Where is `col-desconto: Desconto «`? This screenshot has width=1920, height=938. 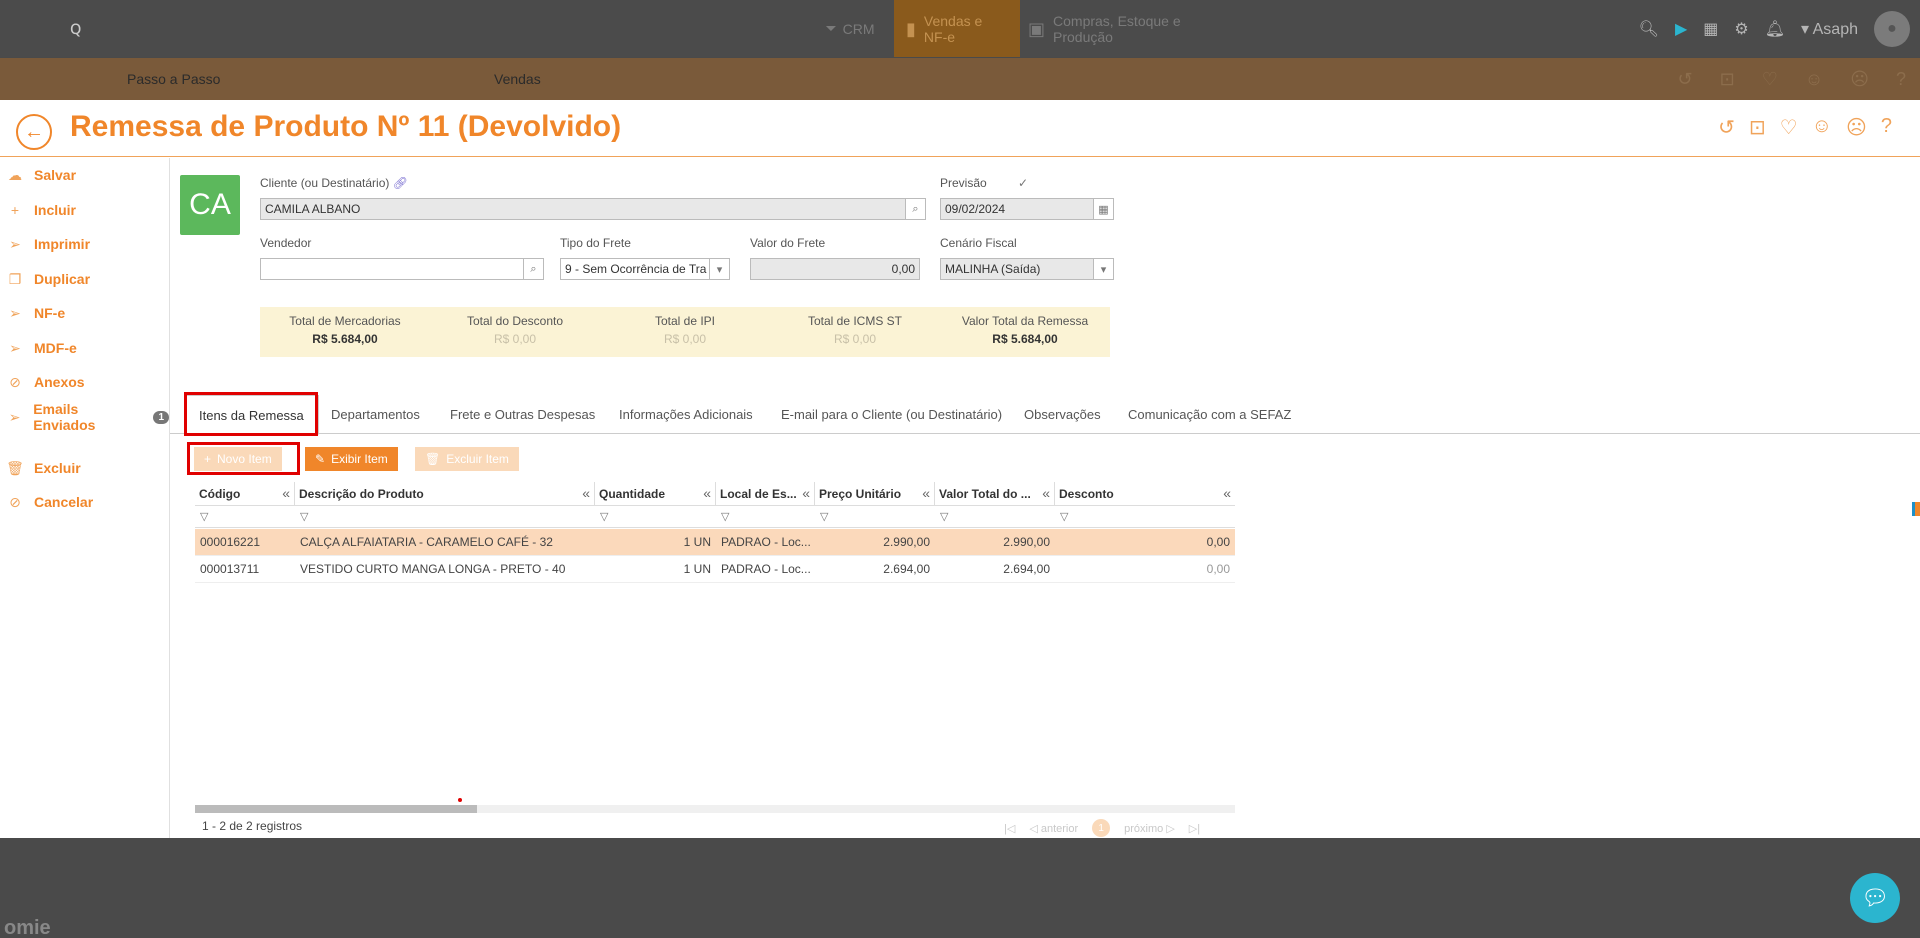
col-desconto: Desconto « is located at coordinates (1145, 494).